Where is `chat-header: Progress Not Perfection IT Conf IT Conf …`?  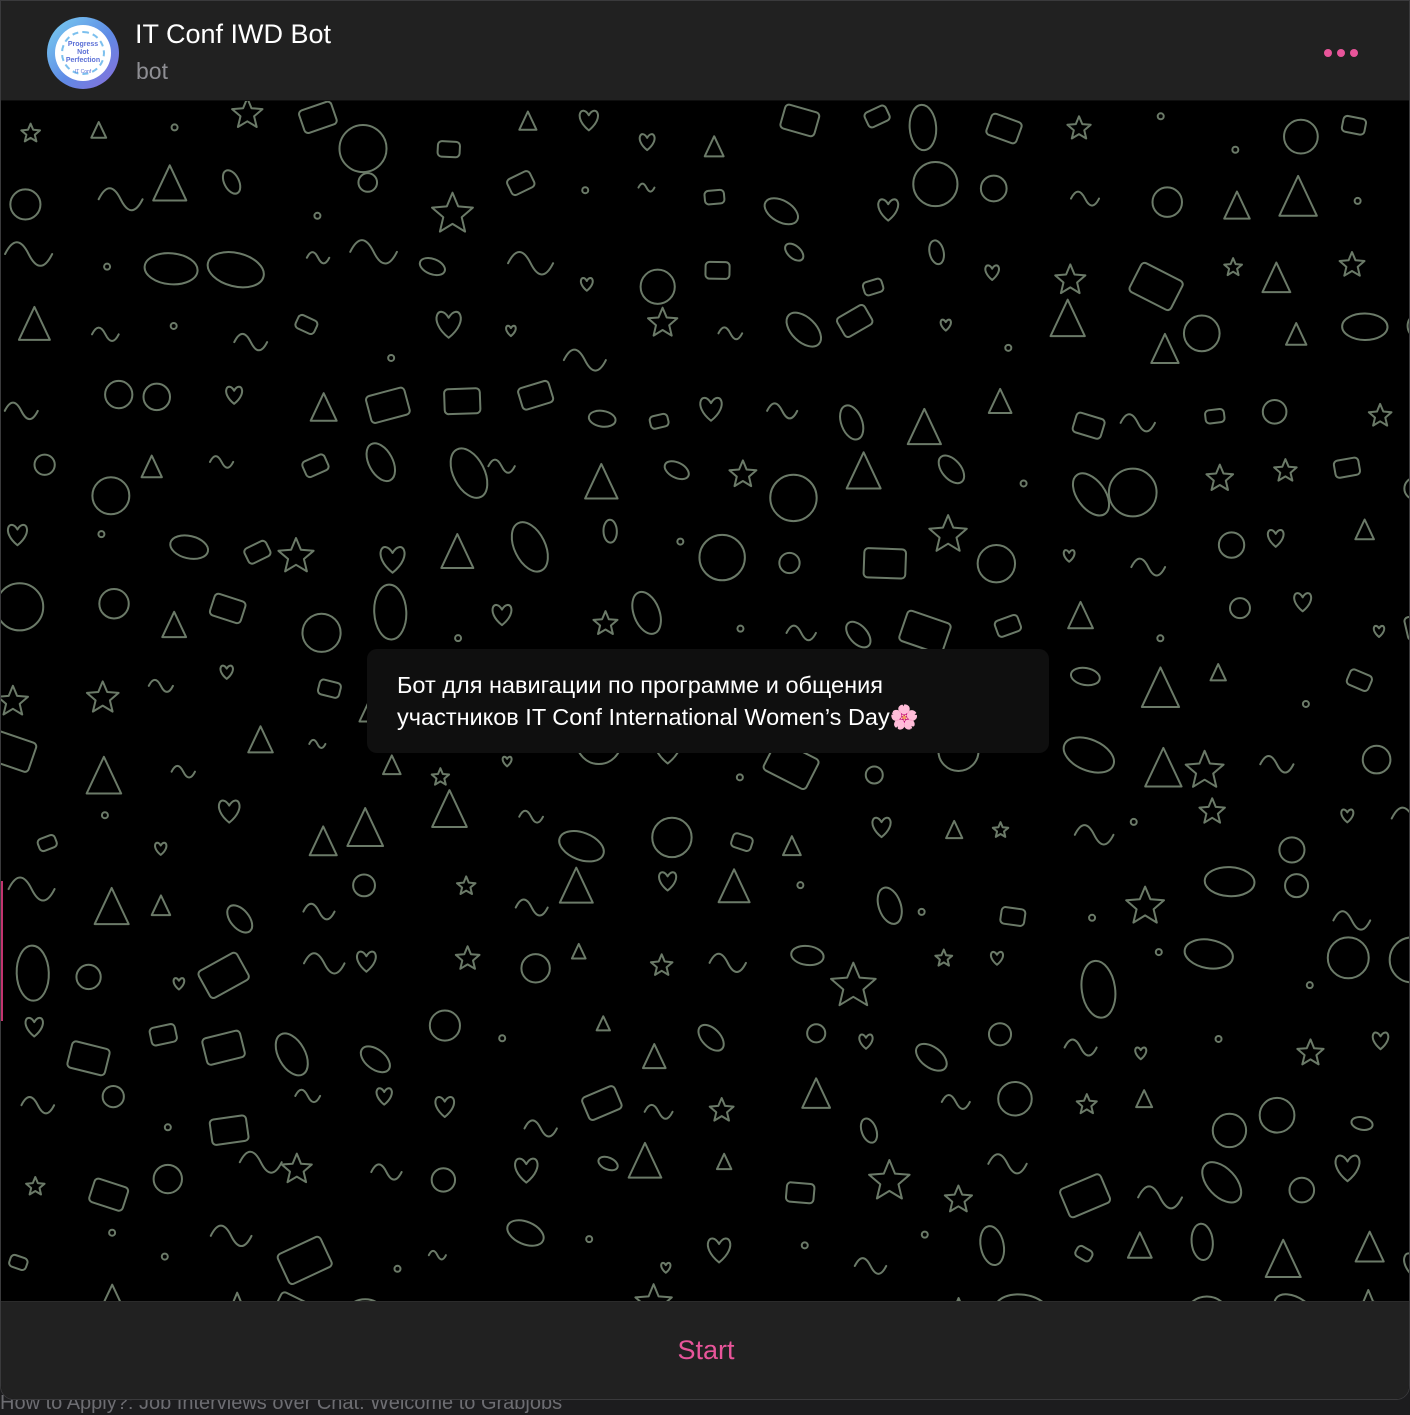 chat-header: Progress Not Perfection IT Conf IT Conf … is located at coordinates (705, 51).